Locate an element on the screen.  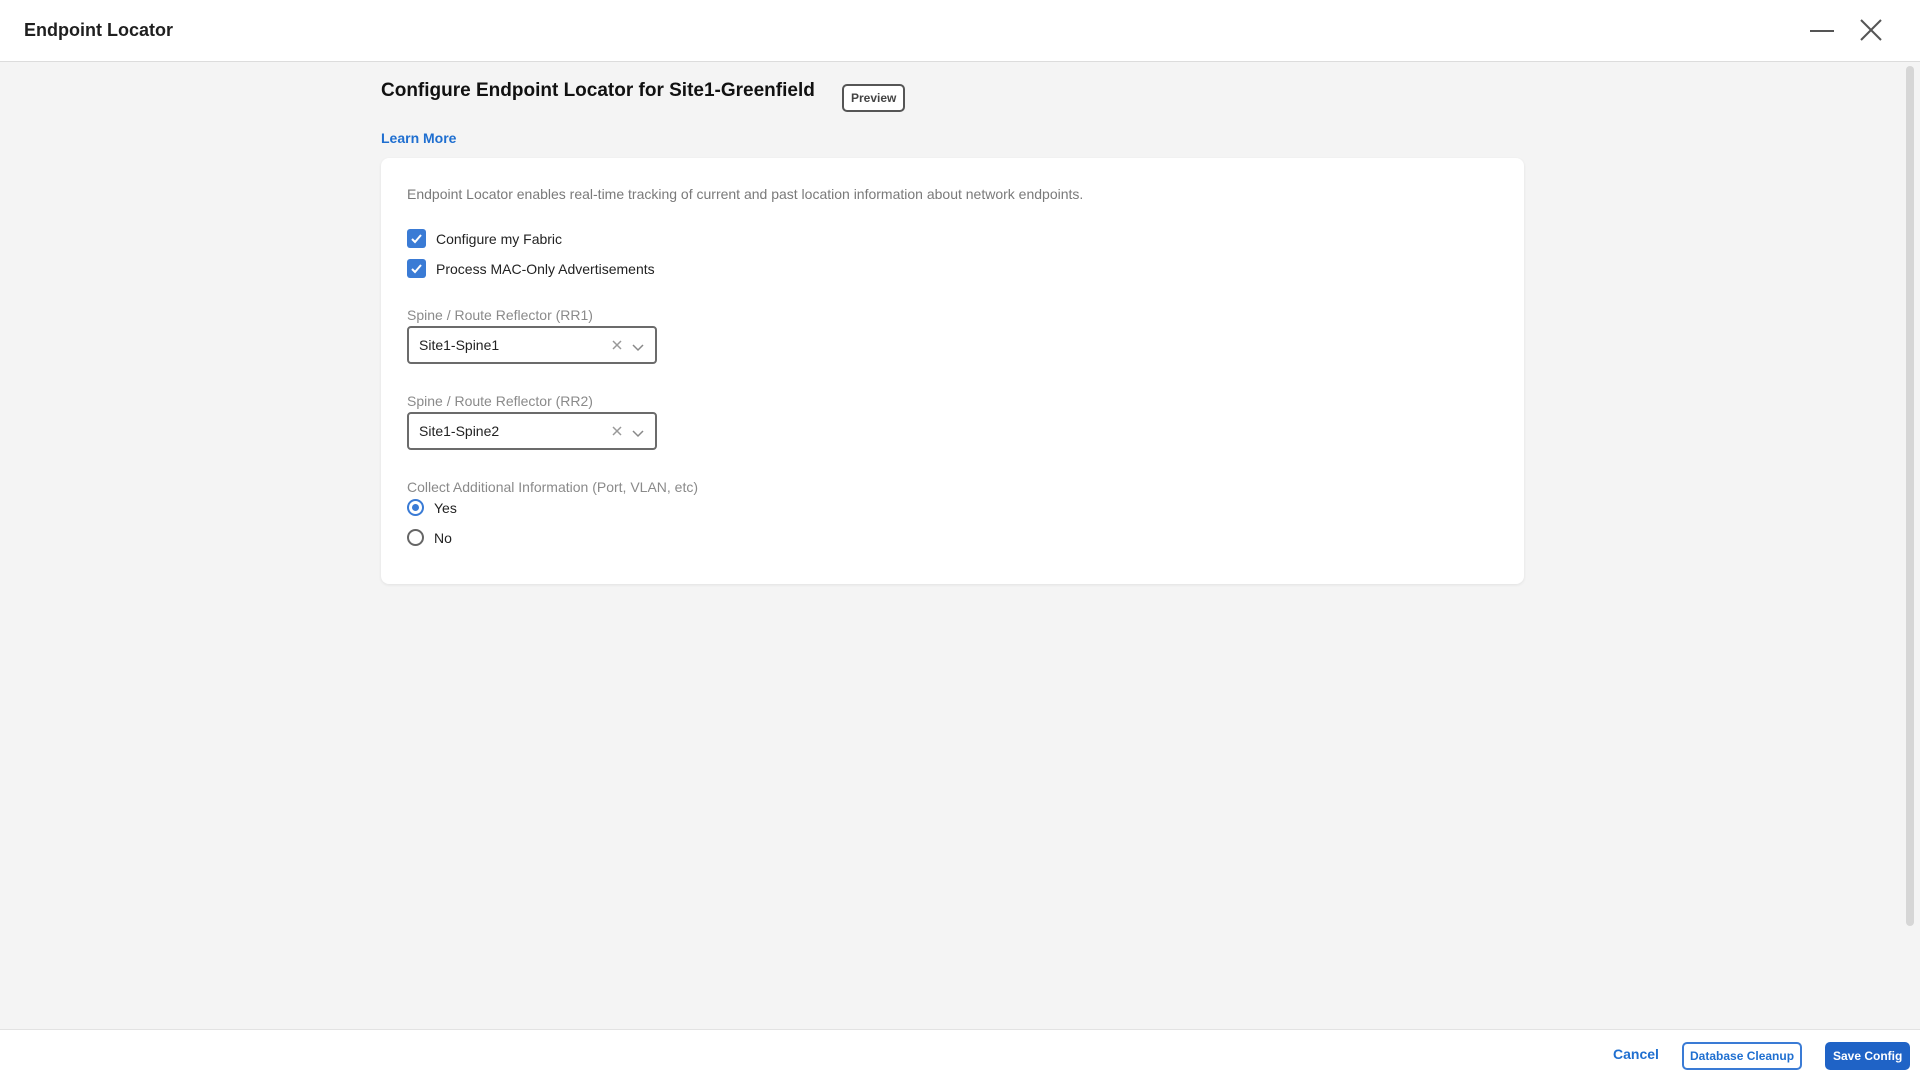
radio-label: Yes is located at coordinates (445, 507).